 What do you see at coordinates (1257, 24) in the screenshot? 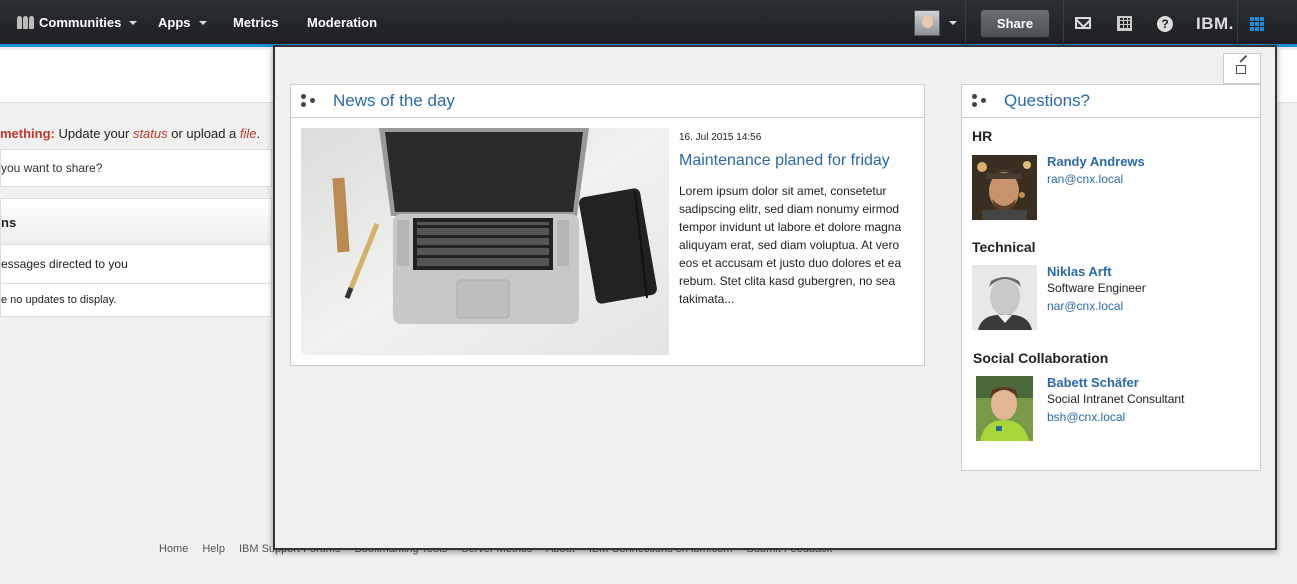
I see `apps-grid-icon` at bounding box center [1257, 24].